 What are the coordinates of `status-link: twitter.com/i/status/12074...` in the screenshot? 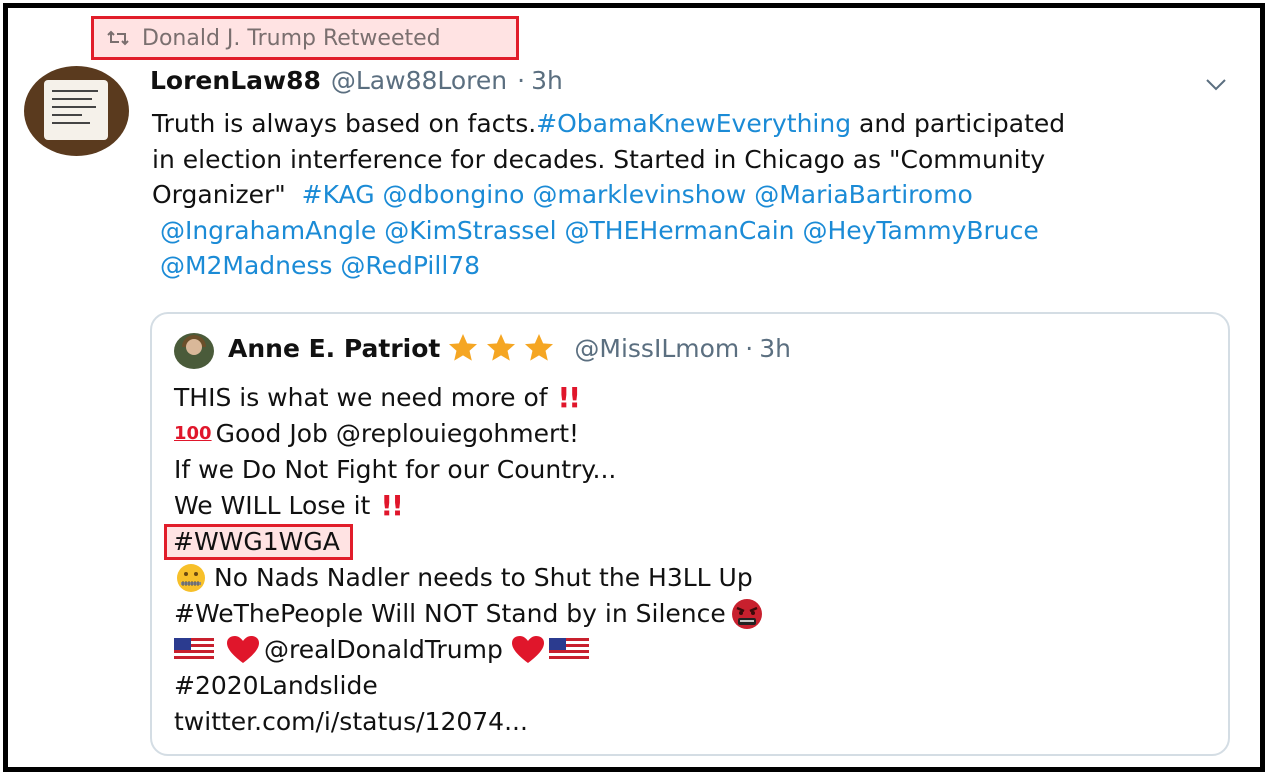 It's located at (351, 722).